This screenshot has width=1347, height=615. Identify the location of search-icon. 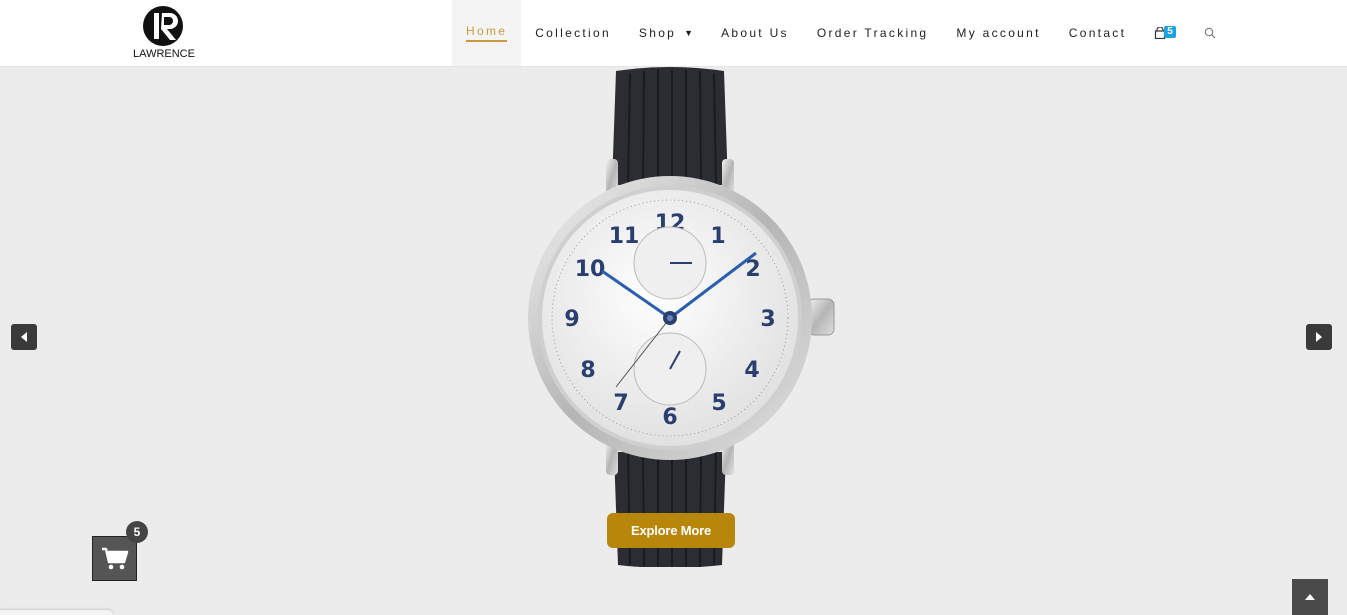
(1210, 33).